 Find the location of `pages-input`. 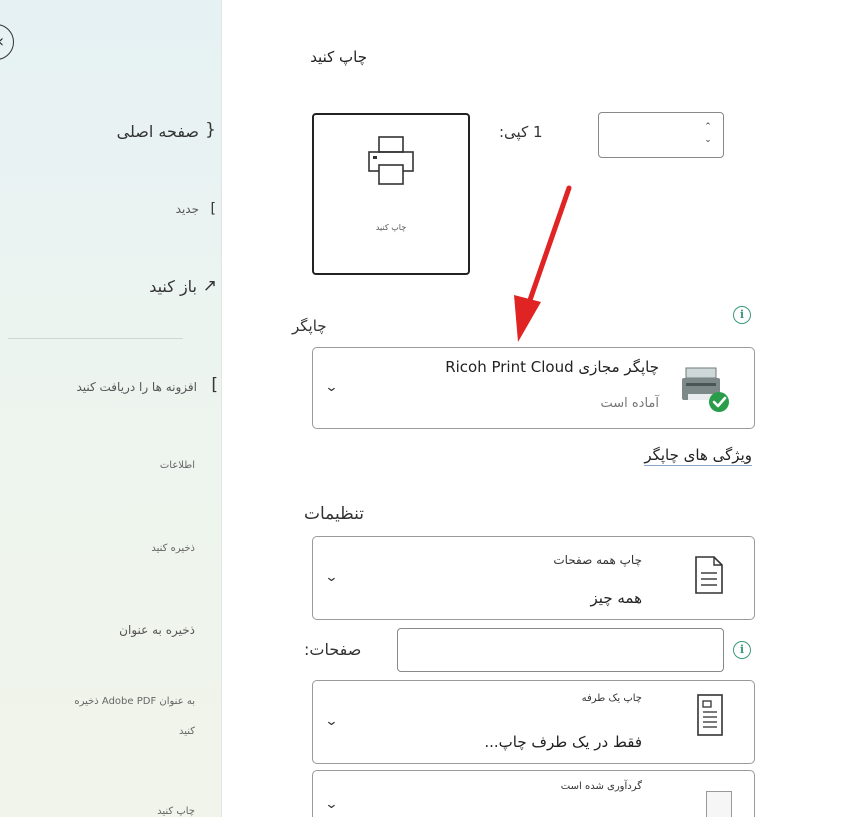

pages-input is located at coordinates (560, 650).